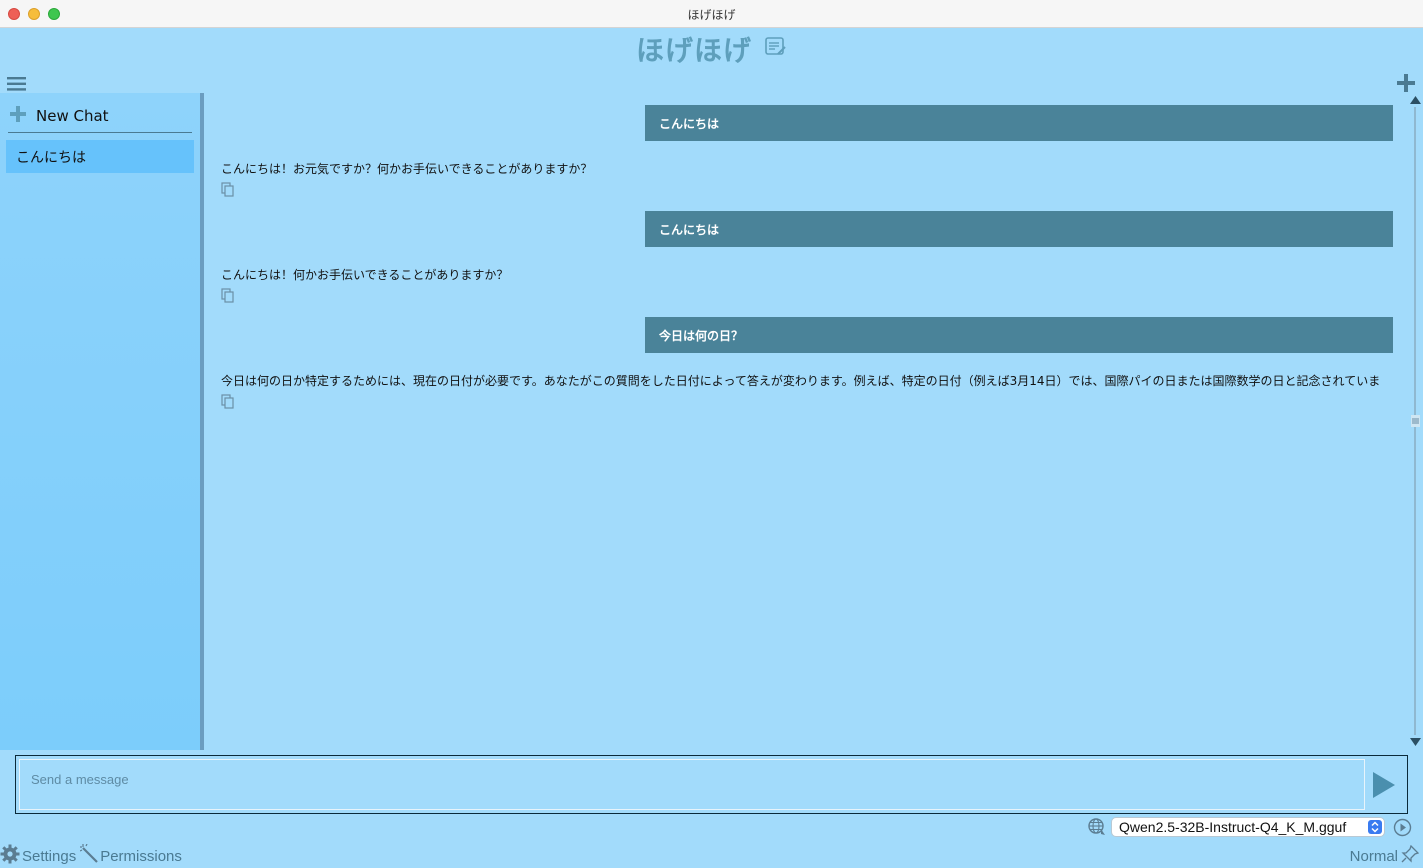 Image resolution: width=1423 pixels, height=868 pixels. I want to click on mode-label: Normal, so click(1374, 856).